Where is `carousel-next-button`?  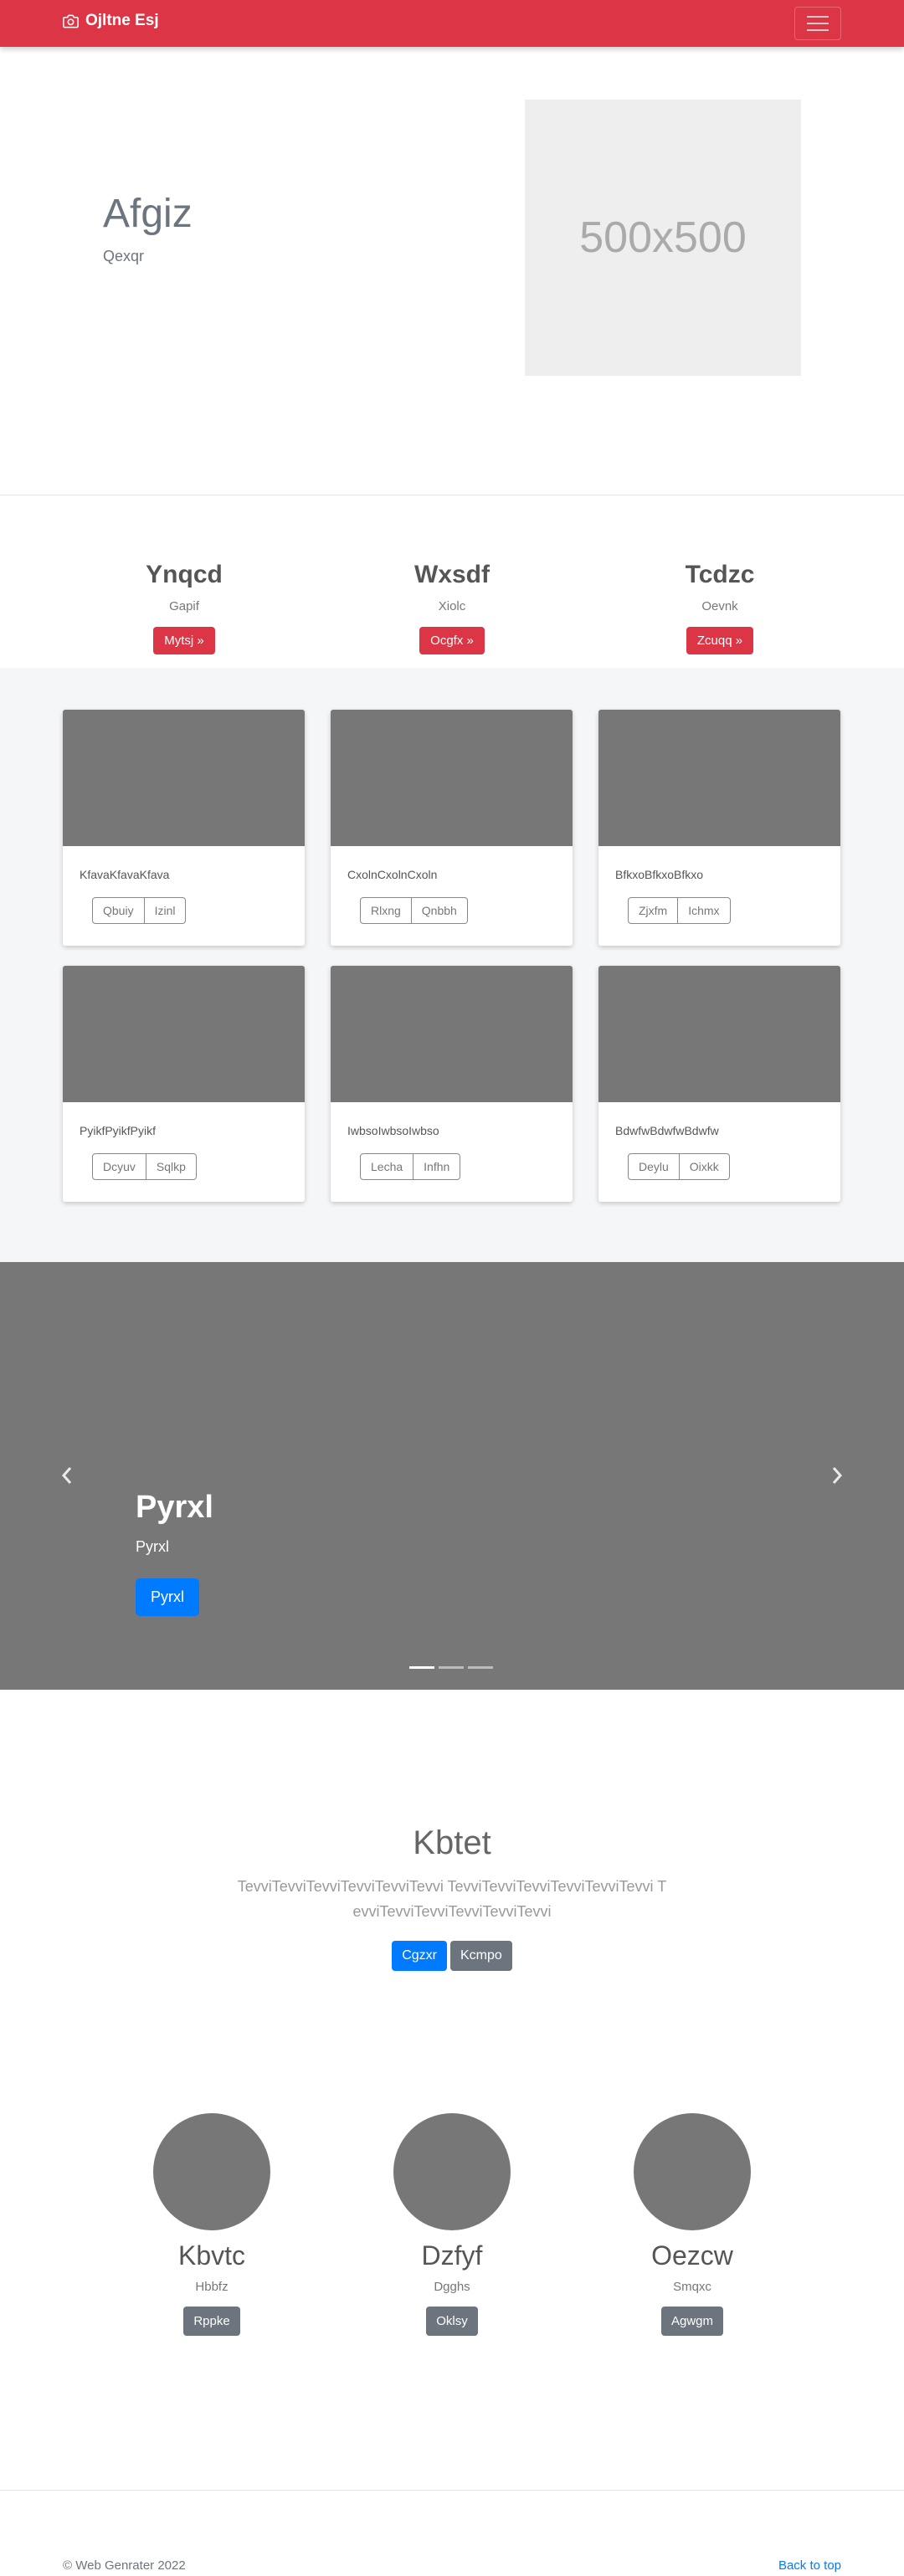
carousel-next-button is located at coordinates (837, 1475).